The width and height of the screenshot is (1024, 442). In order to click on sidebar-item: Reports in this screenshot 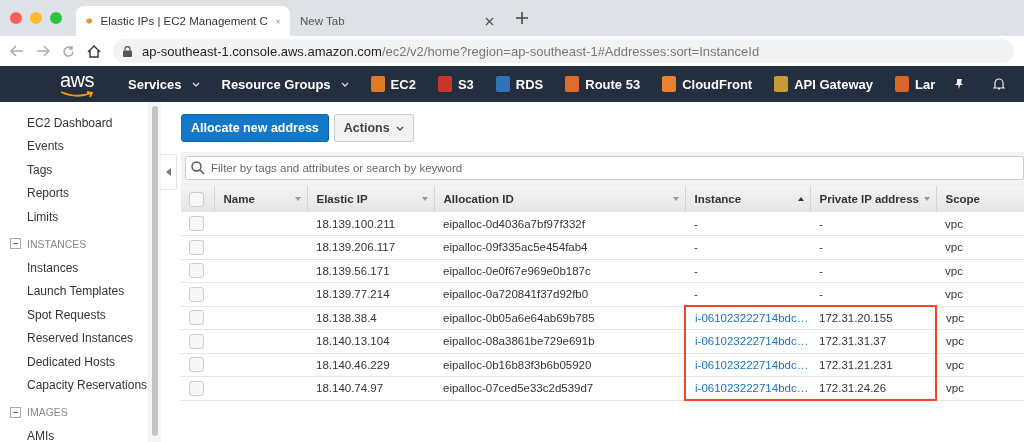, I will do `click(74, 194)`.